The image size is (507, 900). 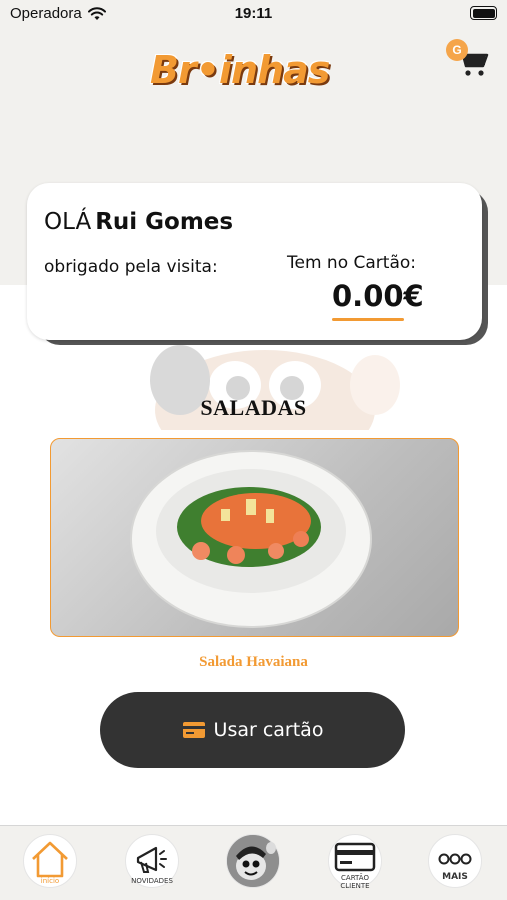 I want to click on brand-logo: Br•inhas, so click(x=255, y=78).